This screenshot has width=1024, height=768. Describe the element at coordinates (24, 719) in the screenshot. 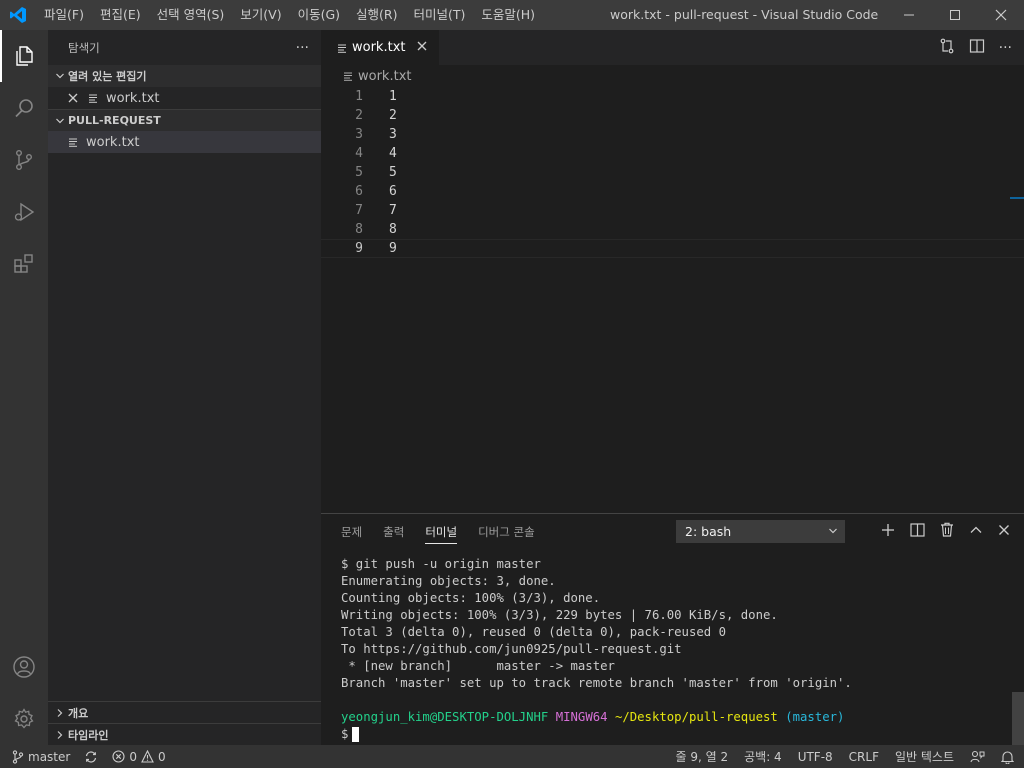

I see `manage-button` at that location.